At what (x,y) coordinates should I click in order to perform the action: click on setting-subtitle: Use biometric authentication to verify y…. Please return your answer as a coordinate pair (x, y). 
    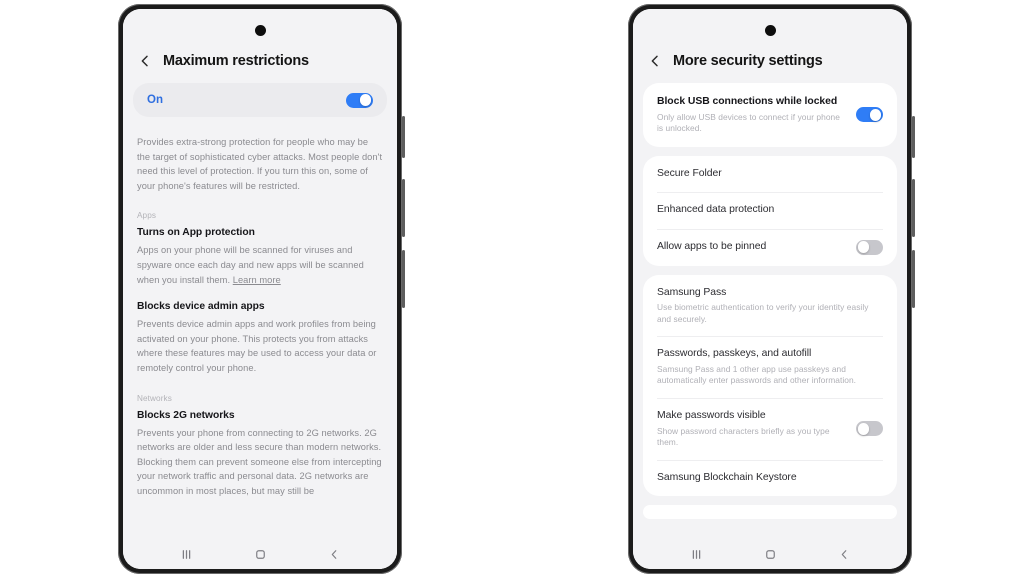
    Looking at the image, I should click on (763, 313).